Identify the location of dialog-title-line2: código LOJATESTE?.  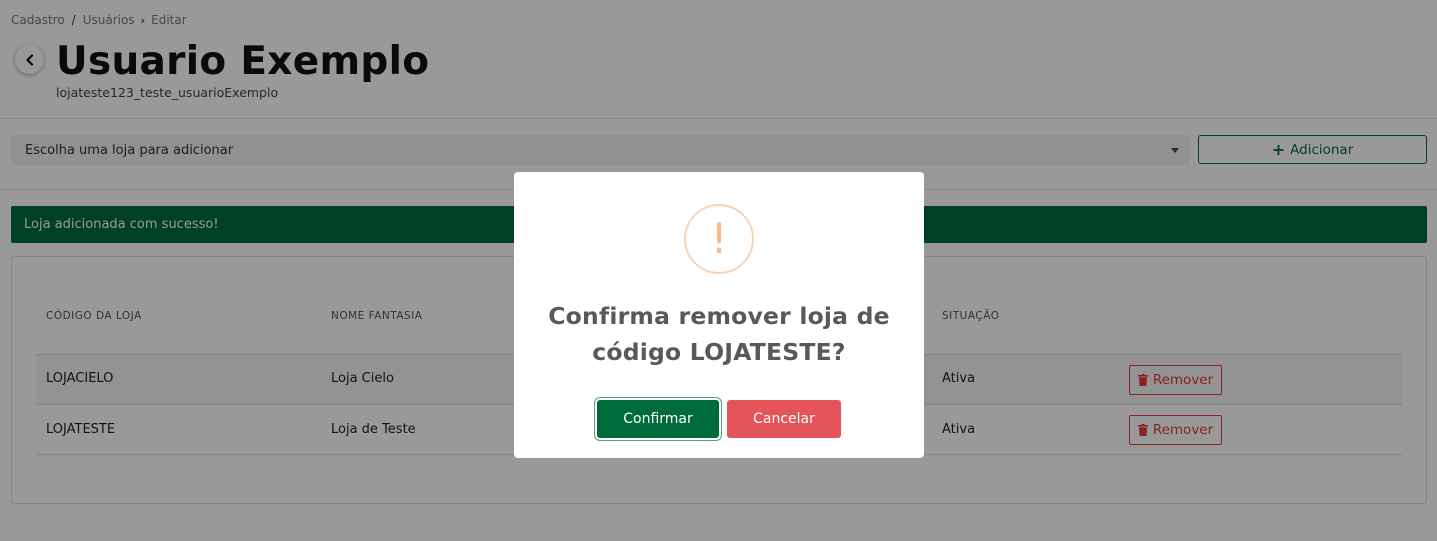
(719, 352).